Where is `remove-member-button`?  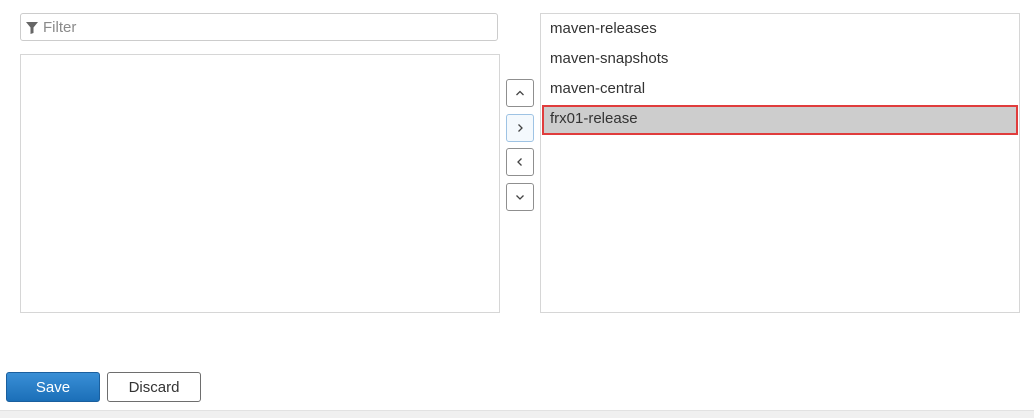
remove-member-button is located at coordinates (520, 162).